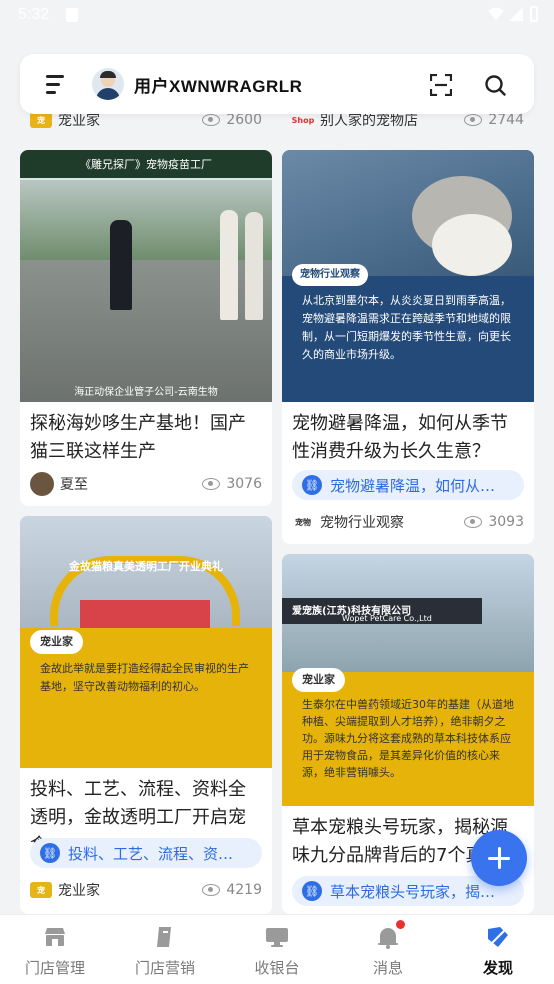  I want to click on view-count: 3076, so click(232, 484).